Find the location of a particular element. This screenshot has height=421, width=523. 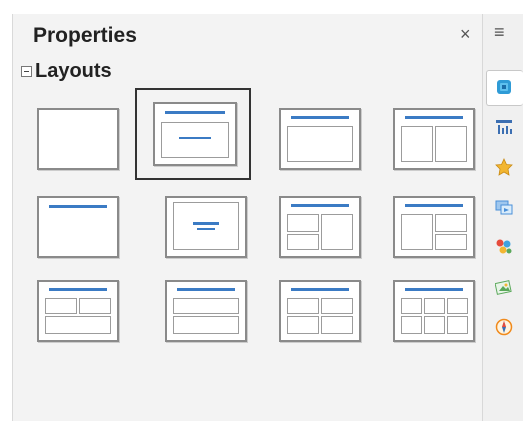

navigator-icon is located at coordinates (504, 327).